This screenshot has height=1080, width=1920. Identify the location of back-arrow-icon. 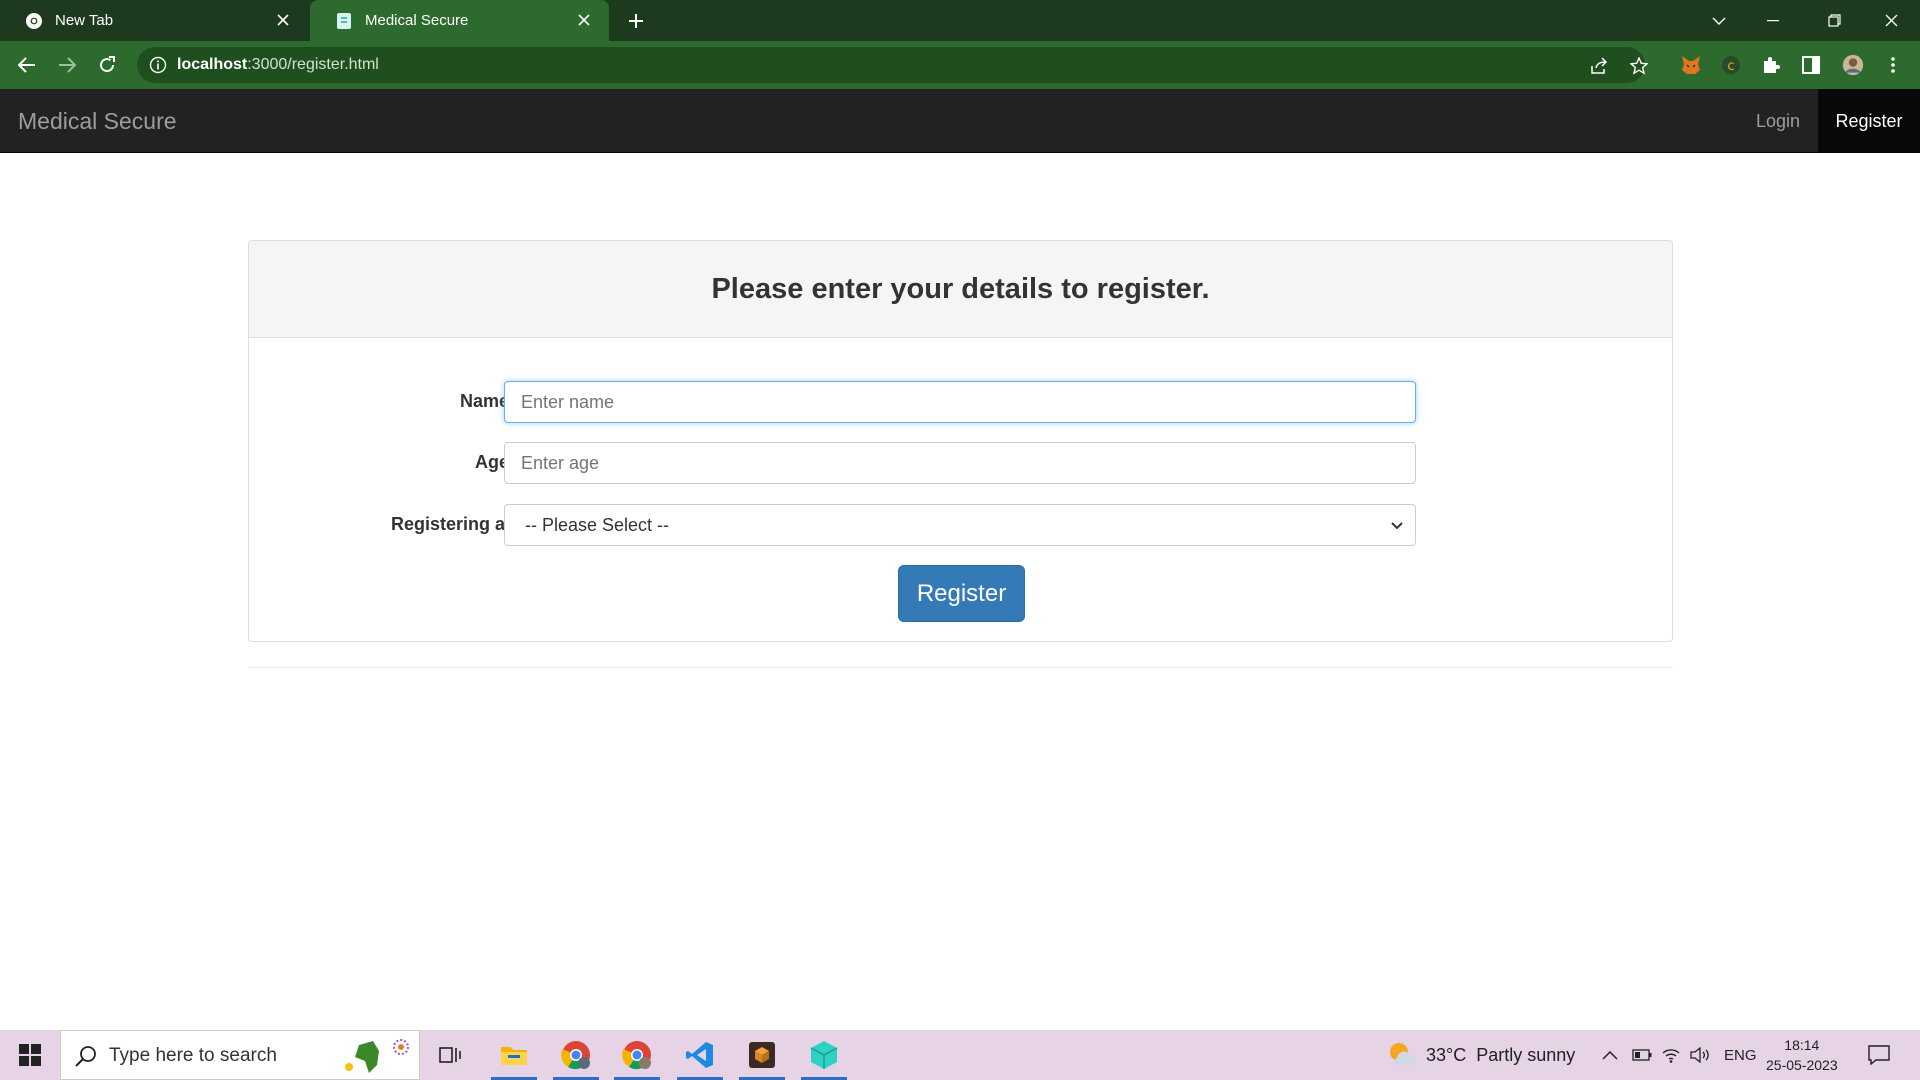
(27, 65).